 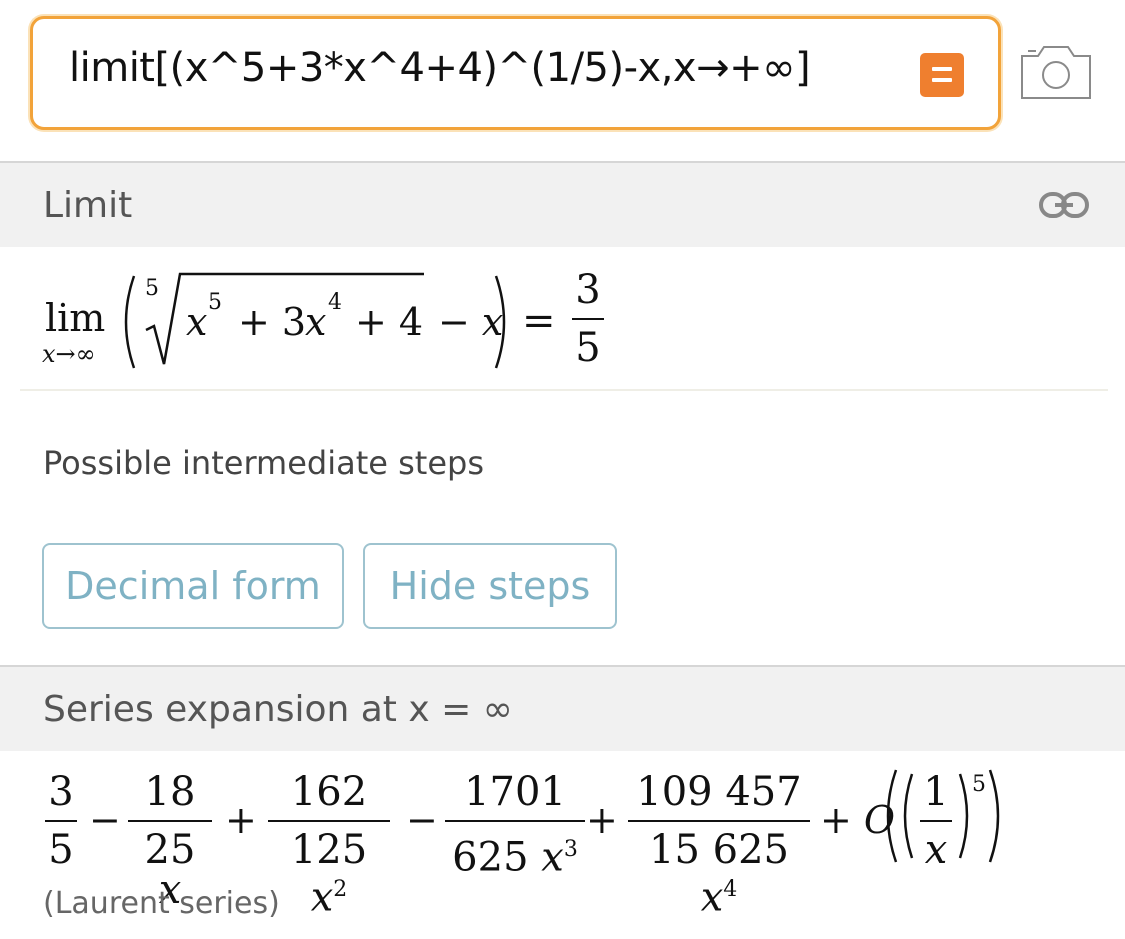 What do you see at coordinates (588, 348) in the screenshot?
I see `result-denominator: 5` at bounding box center [588, 348].